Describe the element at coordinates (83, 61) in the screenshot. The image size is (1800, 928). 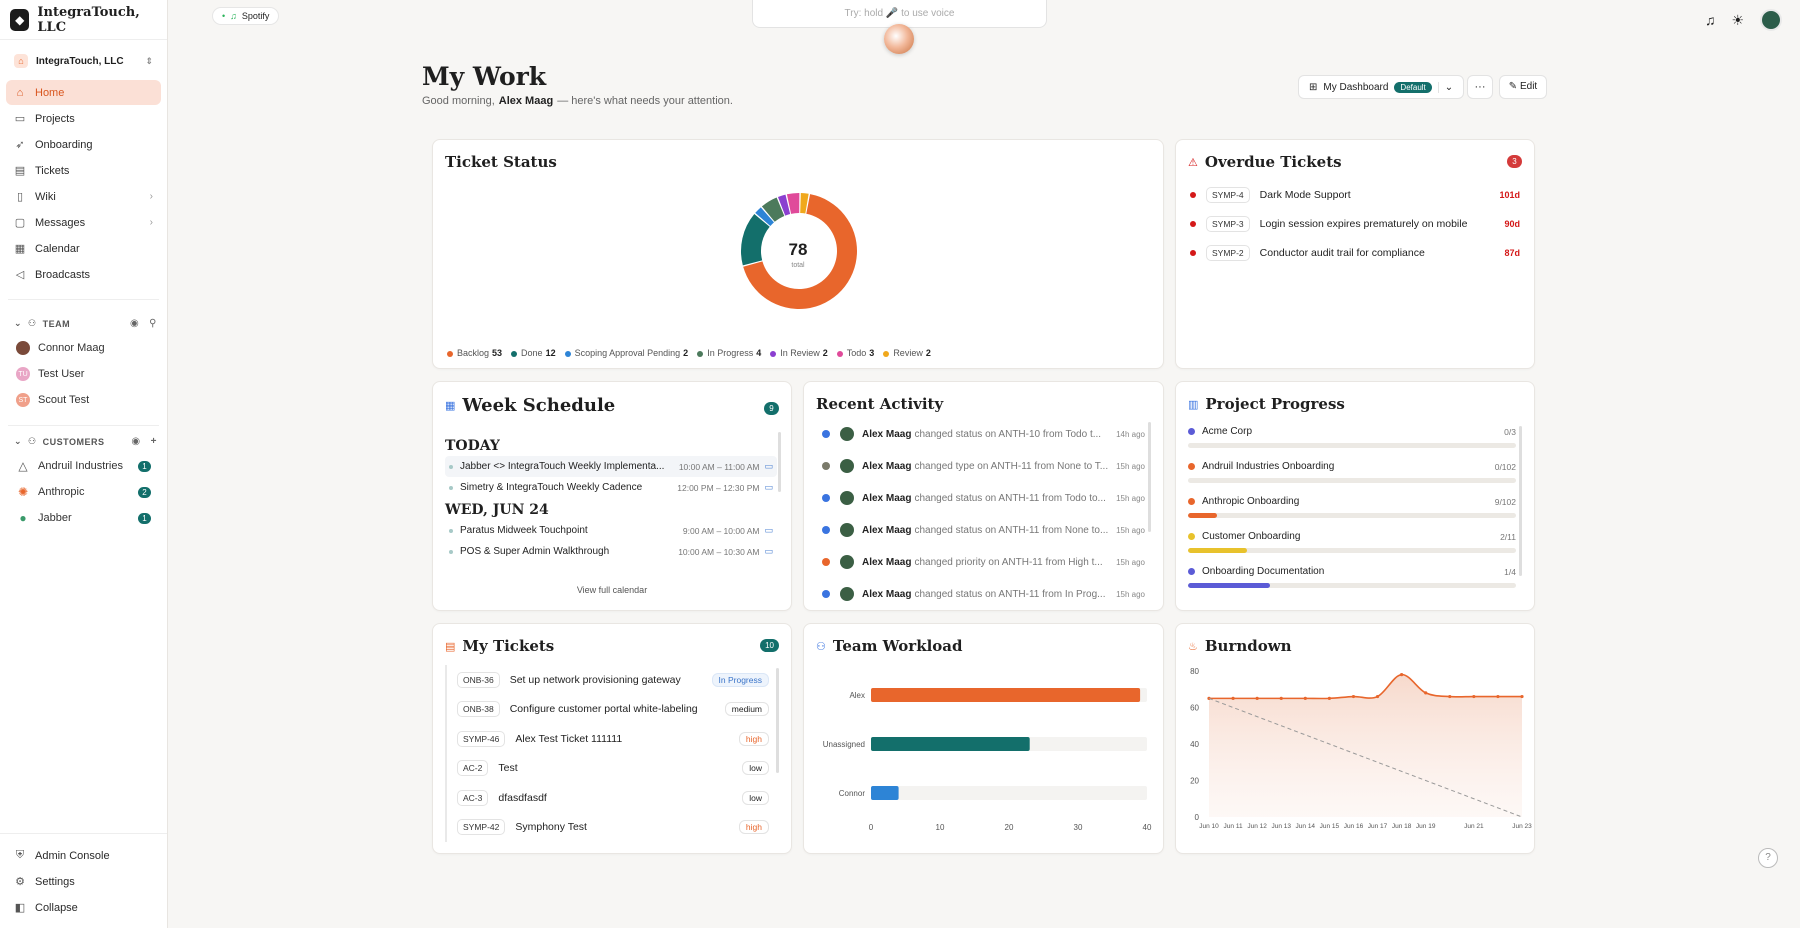
I see `org-switcher: ⌂ IntegraTouch, LLC ⇕` at that location.